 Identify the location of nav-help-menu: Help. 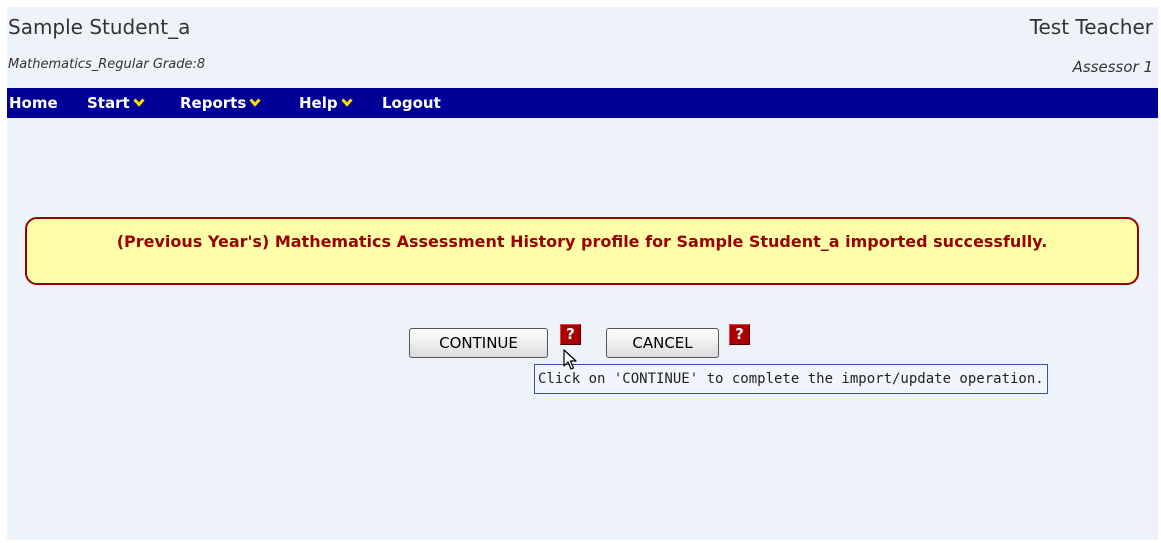
(326, 103).